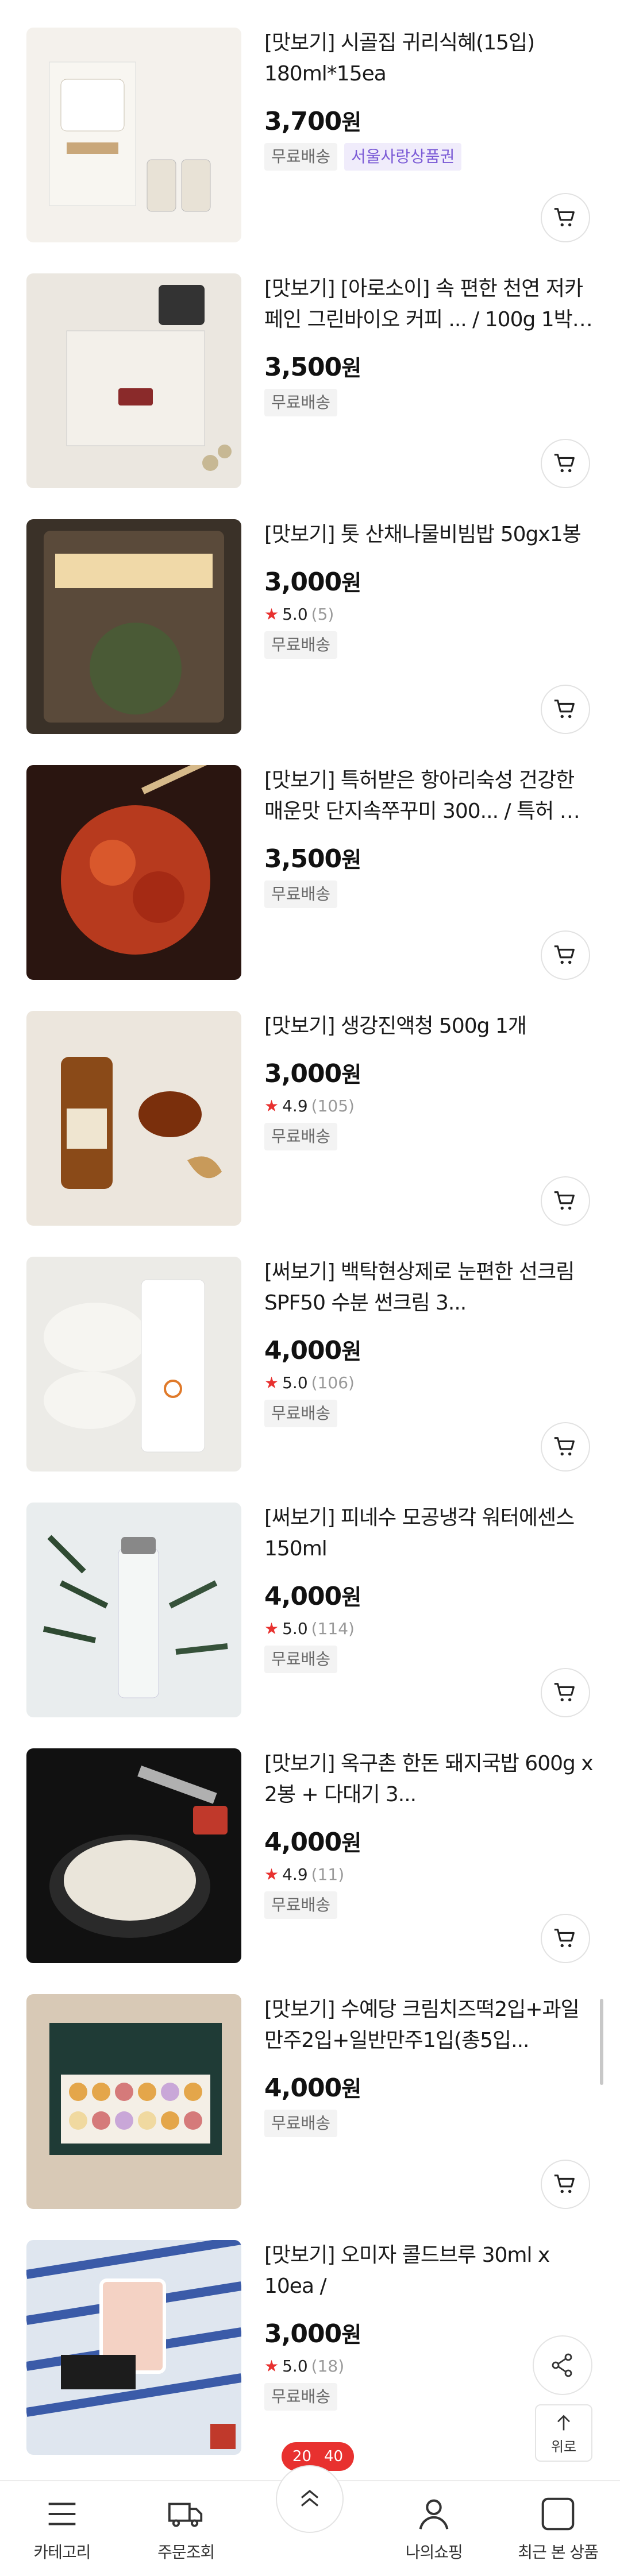 This screenshot has height=2576, width=620. Describe the element at coordinates (601, 2042) in the screenshot. I see `scrollbar` at that location.